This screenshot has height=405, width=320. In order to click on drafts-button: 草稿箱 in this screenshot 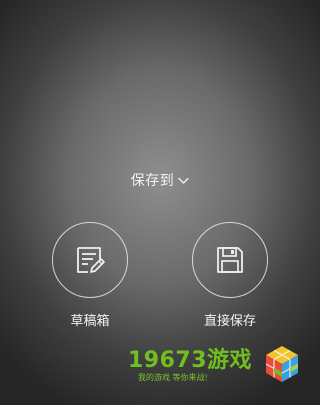, I will do `click(90, 275)`.